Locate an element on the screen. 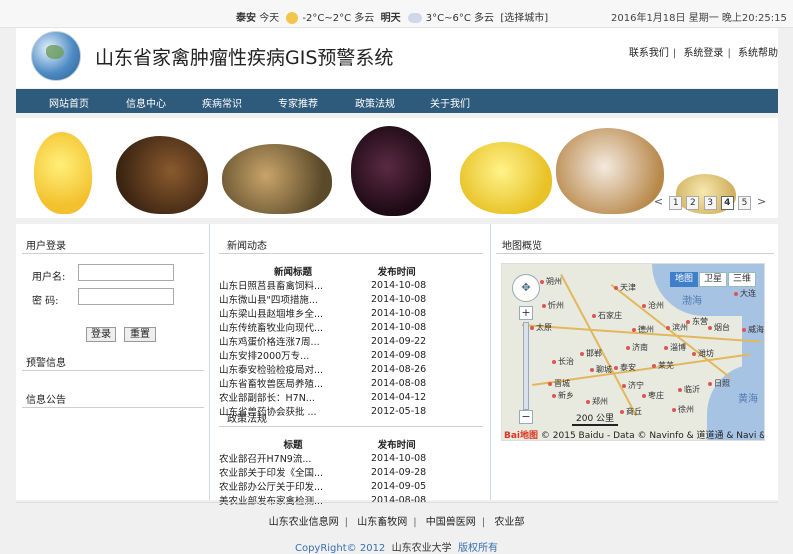 This screenshot has width=793, height=554. nav-item-experts: 专家推荐 is located at coordinates (298, 102).